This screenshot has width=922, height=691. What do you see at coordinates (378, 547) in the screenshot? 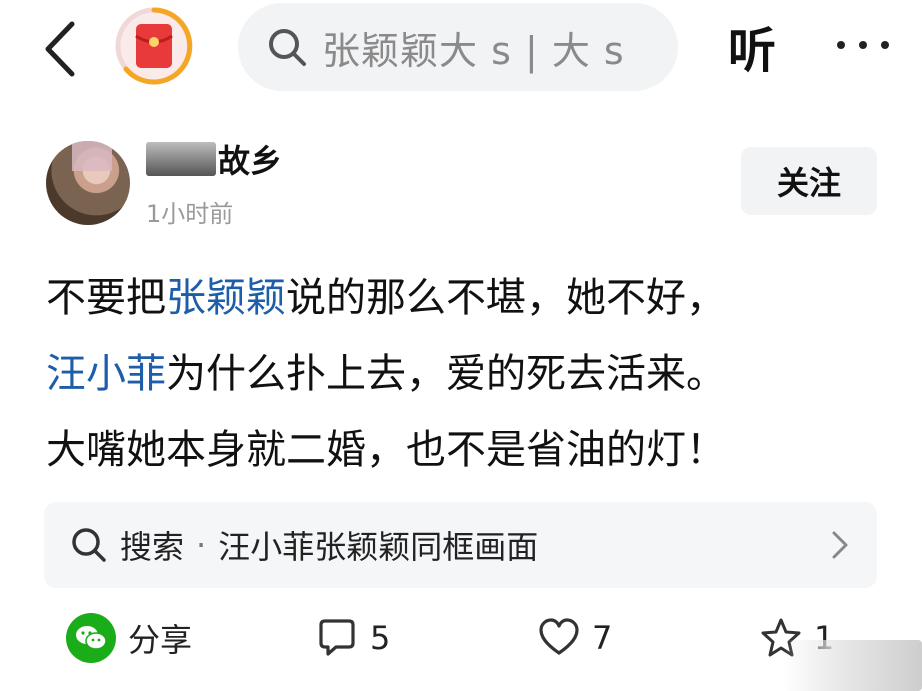
I see `related-search-term: 汪小菲张颖颖同框画面` at bounding box center [378, 547].